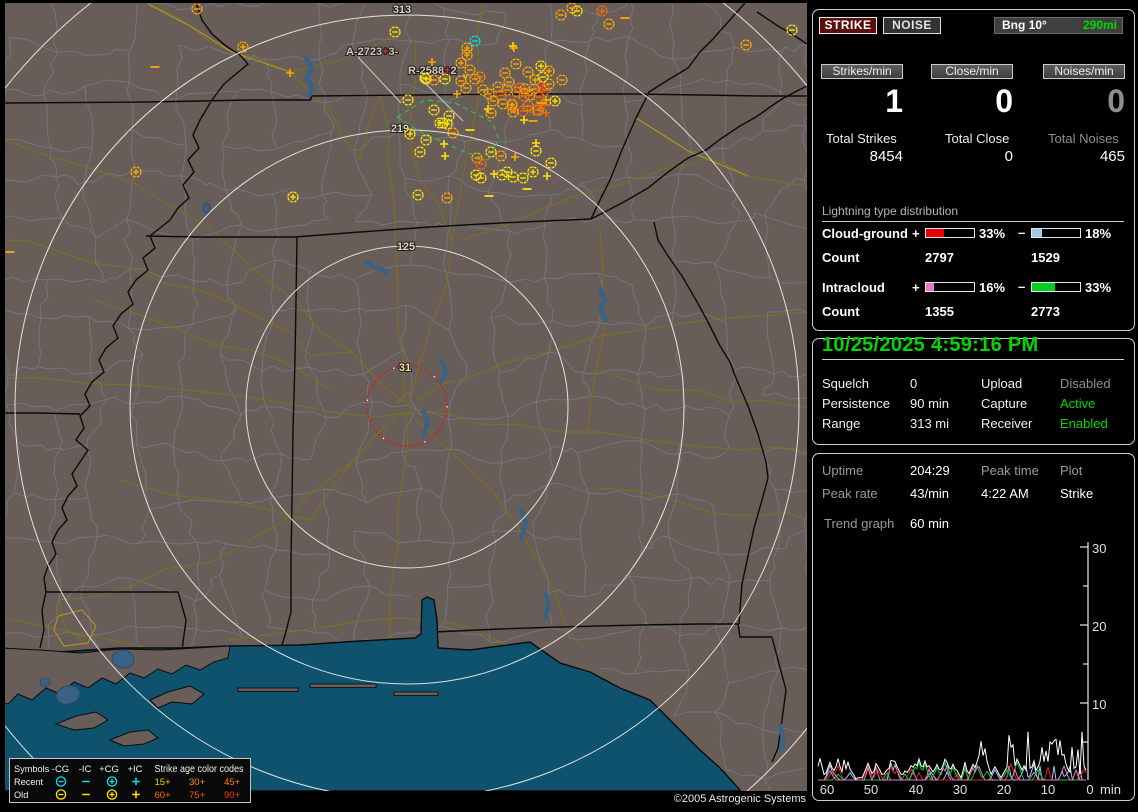  Describe the element at coordinates (197, 782) in the screenshot. I see `svg-text: 30+` at that location.